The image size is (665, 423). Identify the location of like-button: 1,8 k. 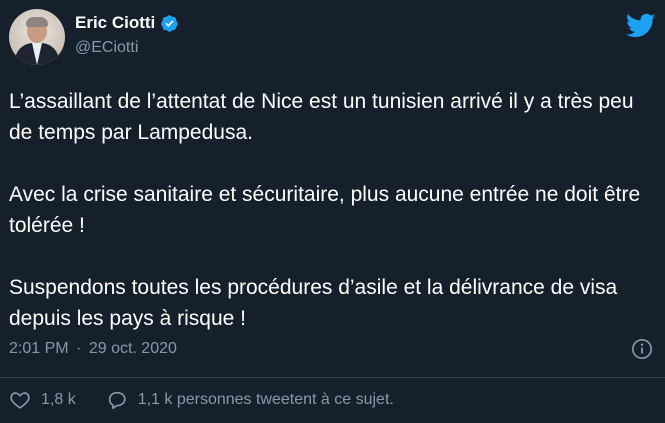
(42, 400).